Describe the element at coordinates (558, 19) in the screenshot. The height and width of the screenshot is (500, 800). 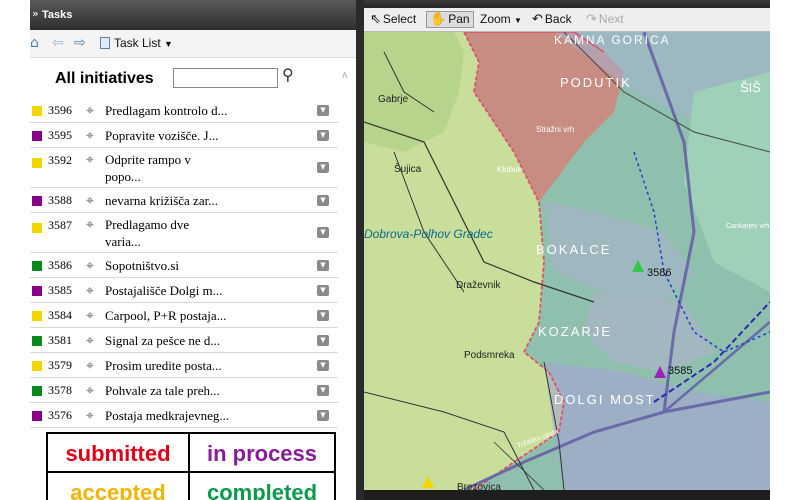
I see `back-label: Back` at that location.